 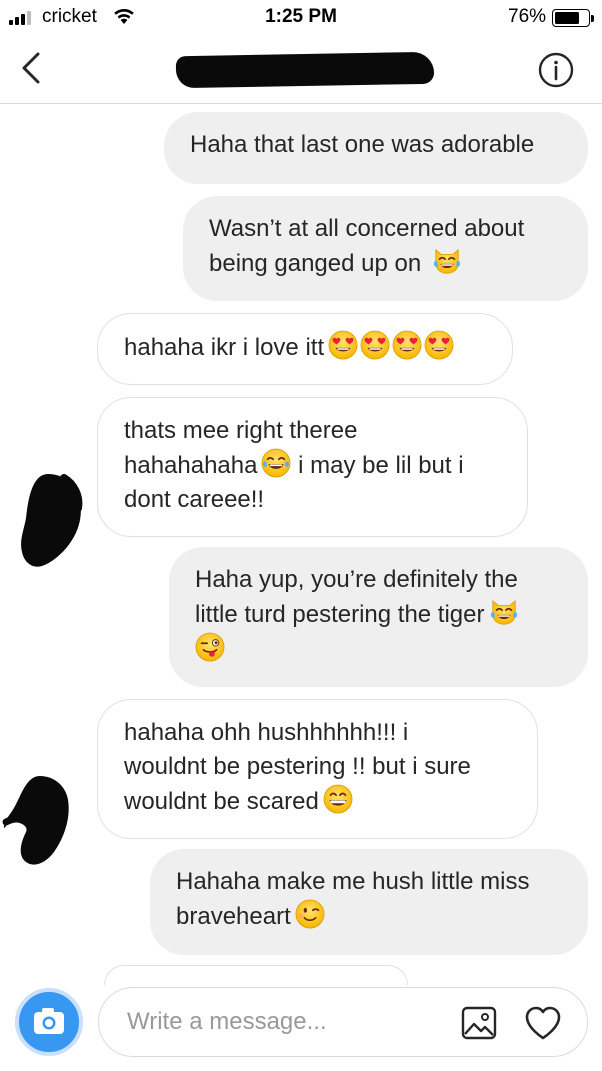 I want to click on message-text: wouldnt be scared, so click(x=221, y=801).